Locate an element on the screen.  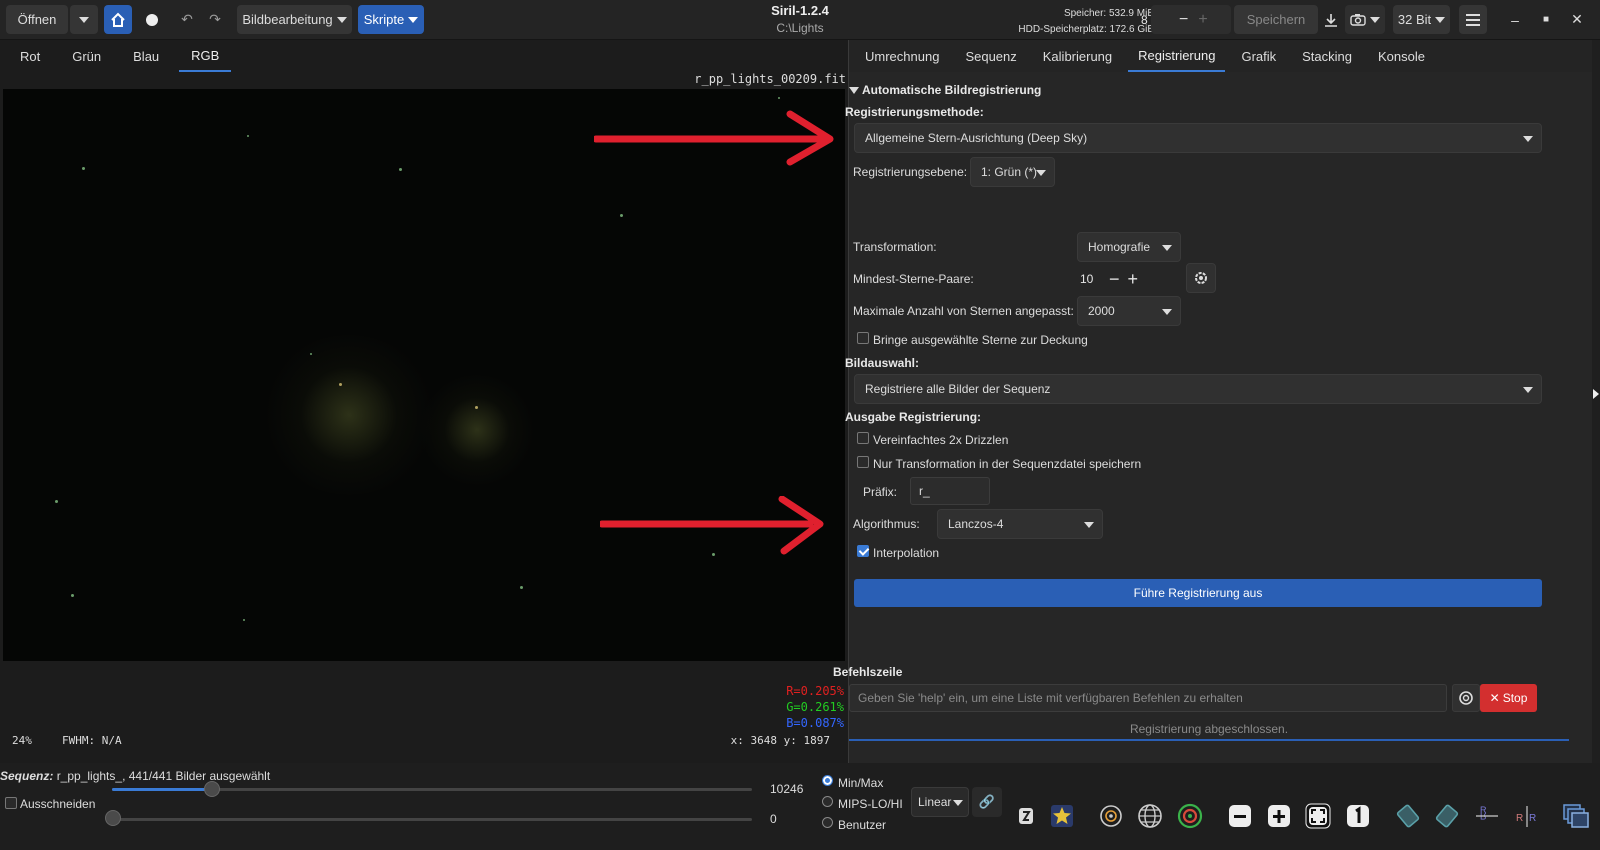
redo-button: ↷ is located at coordinates (215, 19).